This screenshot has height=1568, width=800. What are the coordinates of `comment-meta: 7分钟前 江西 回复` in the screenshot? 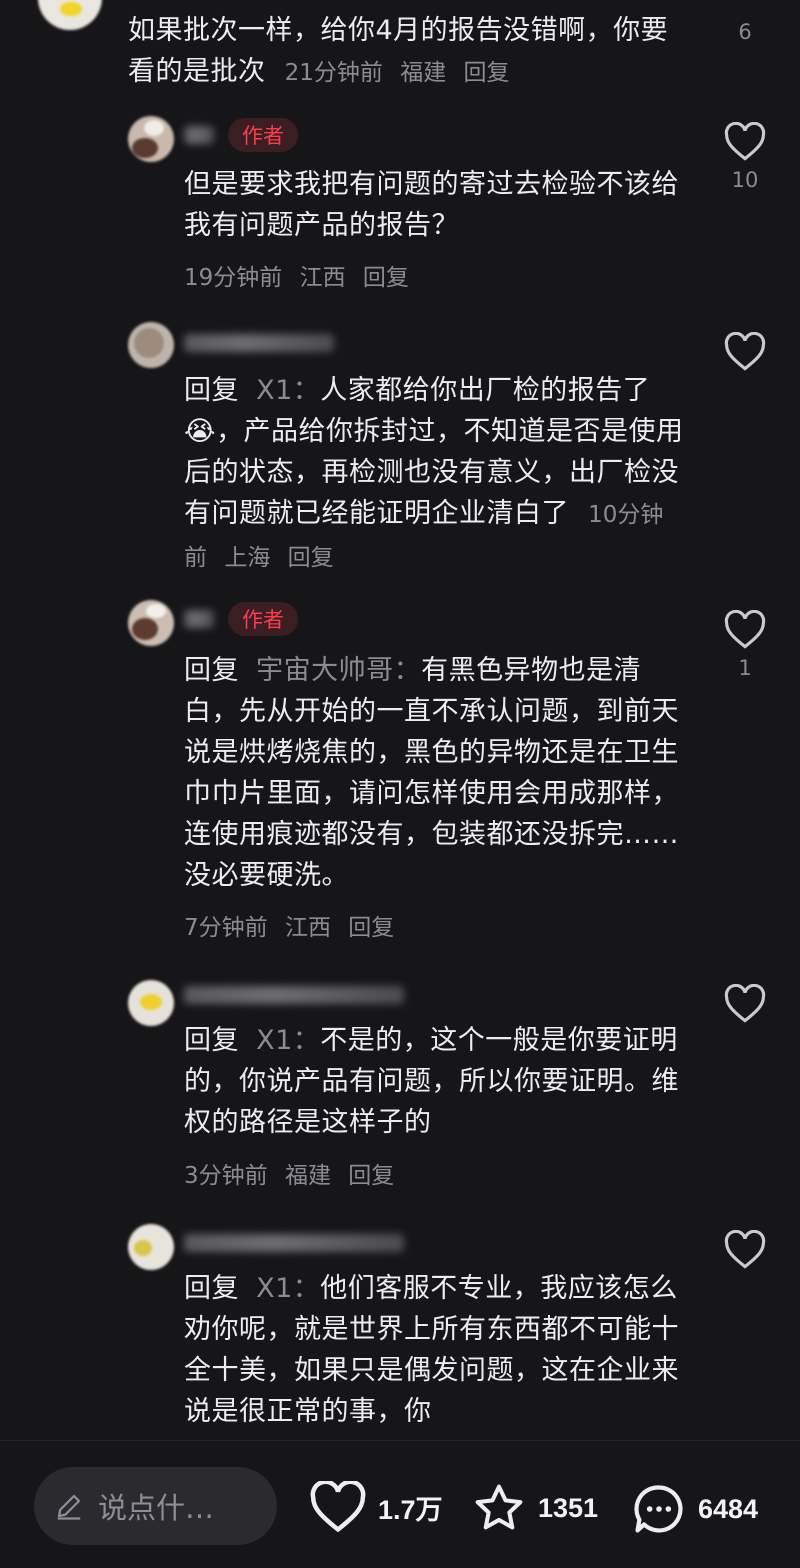 It's located at (289, 925).